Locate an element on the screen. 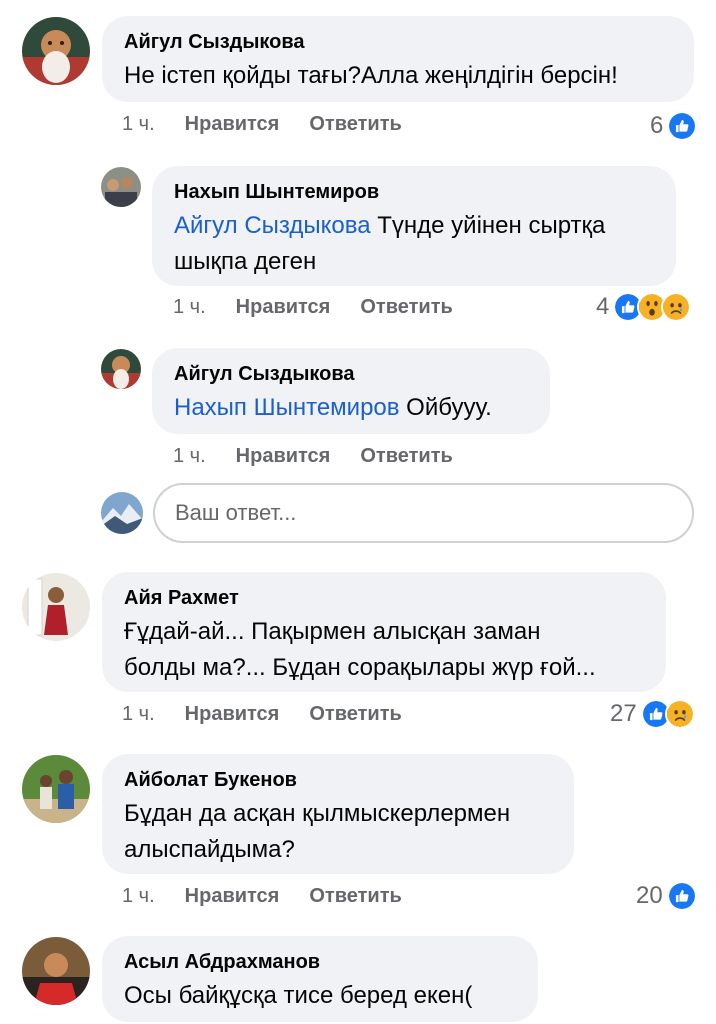 This screenshot has width=716, height=1024. comment-text: Осы байқұсқа тисе беред екен( is located at coordinates (298, 995).